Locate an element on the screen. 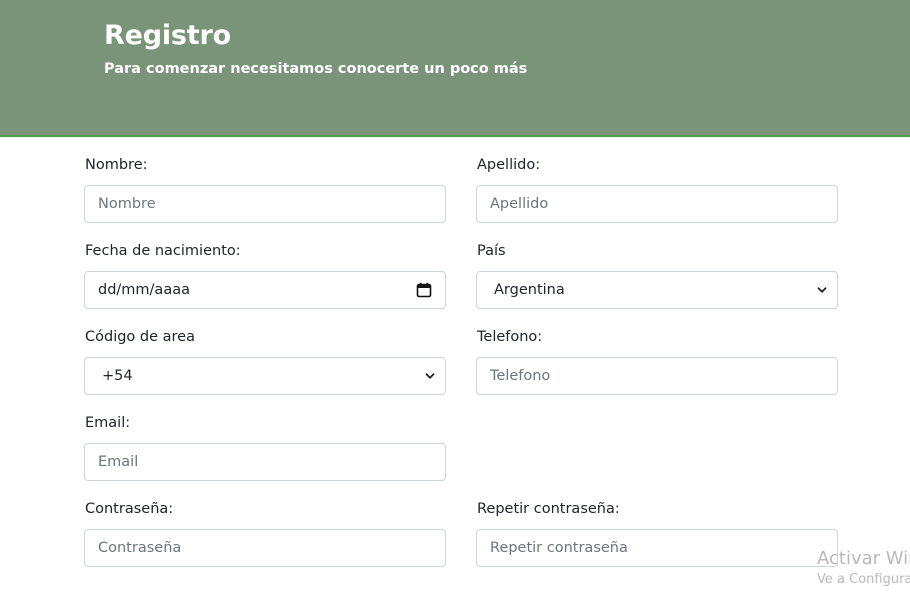 Image resolution: width=910 pixels, height=608 pixels. apellido-label: Apellido: is located at coordinates (509, 165).